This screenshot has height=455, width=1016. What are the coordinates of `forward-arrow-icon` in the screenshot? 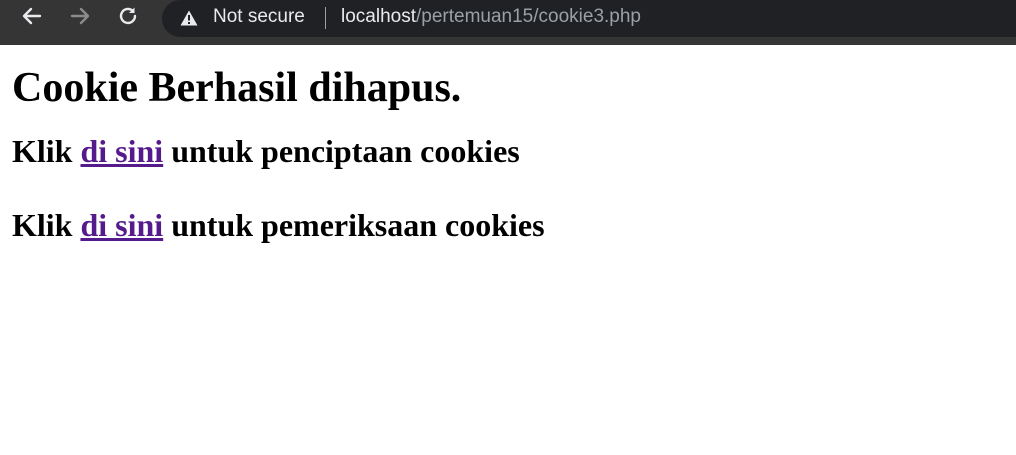 It's located at (80, 18).